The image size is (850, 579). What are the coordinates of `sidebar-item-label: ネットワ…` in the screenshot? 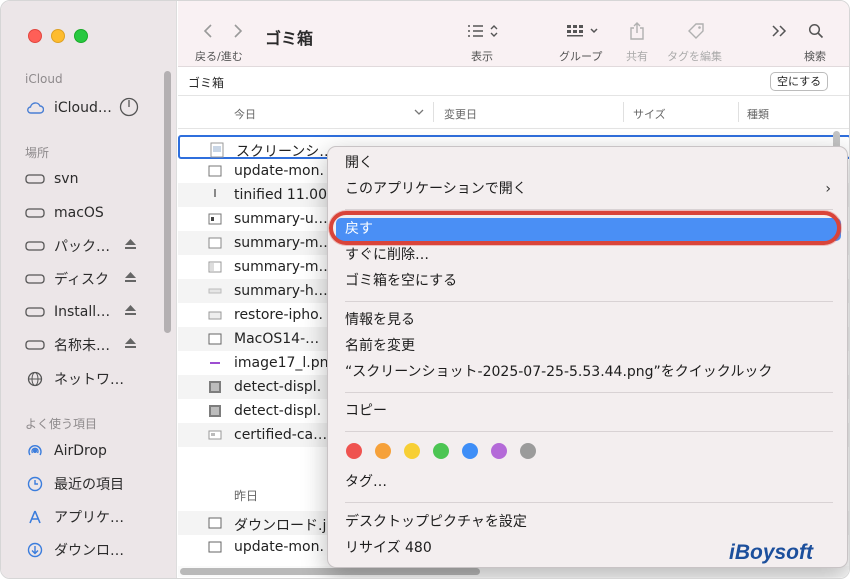 It's located at (89, 380).